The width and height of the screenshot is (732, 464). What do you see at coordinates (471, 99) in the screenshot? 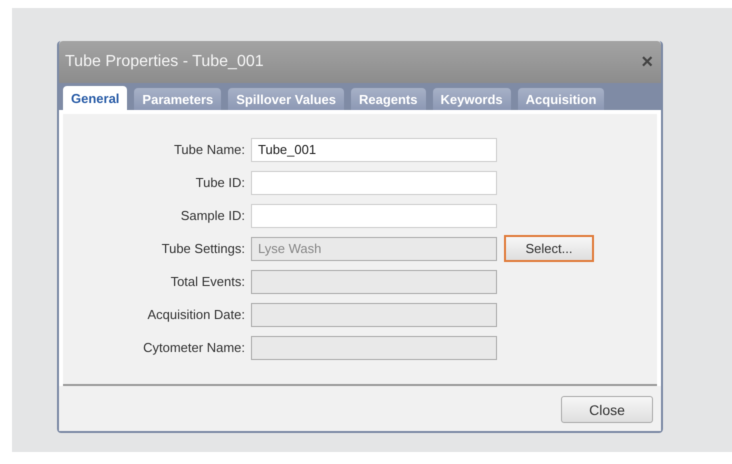
I see `tab: Keywords` at bounding box center [471, 99].